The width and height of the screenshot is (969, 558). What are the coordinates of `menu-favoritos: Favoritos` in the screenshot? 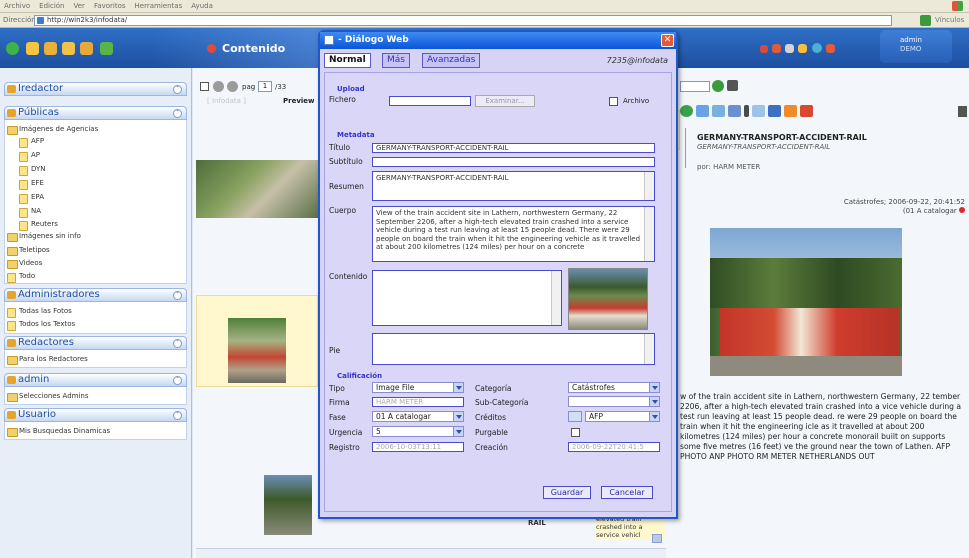 It's located at (110, 5).